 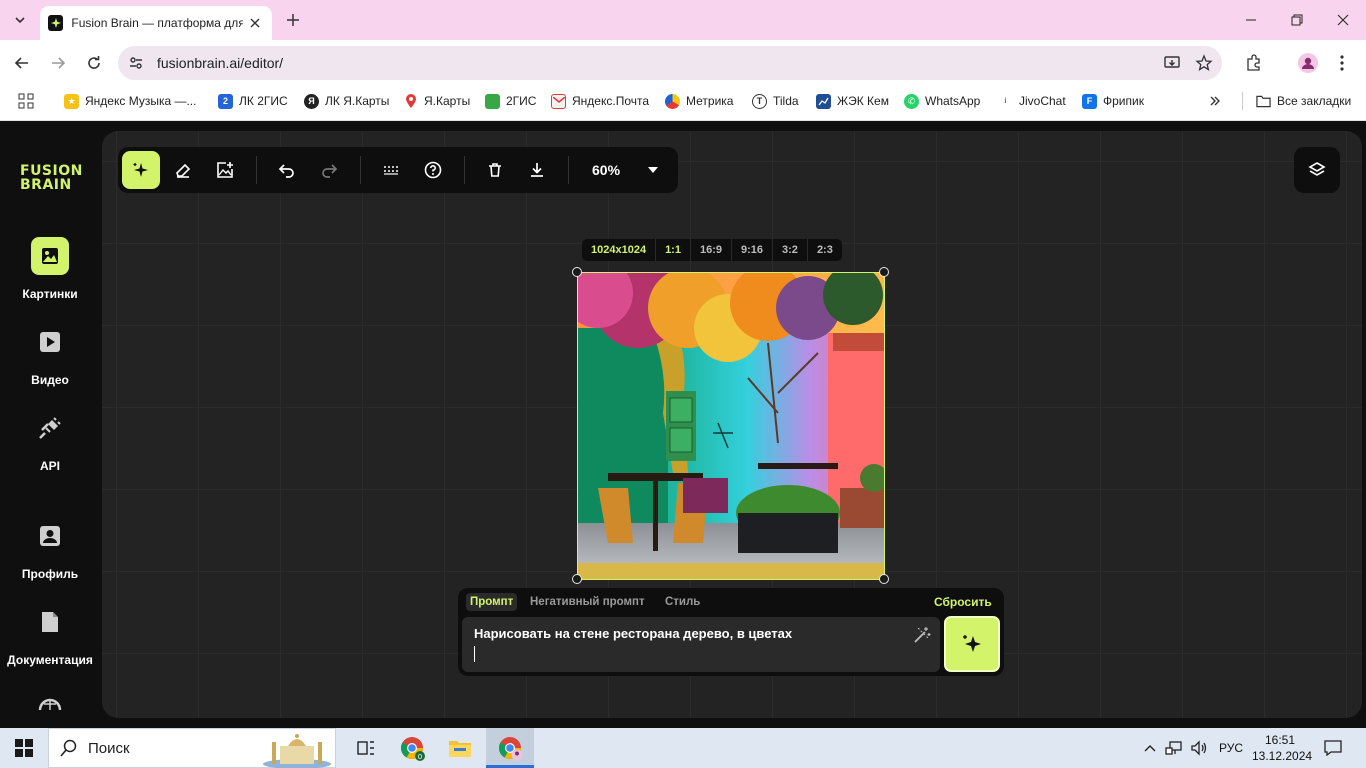 I want to click on globe-icon, so click(x=50, y=705).